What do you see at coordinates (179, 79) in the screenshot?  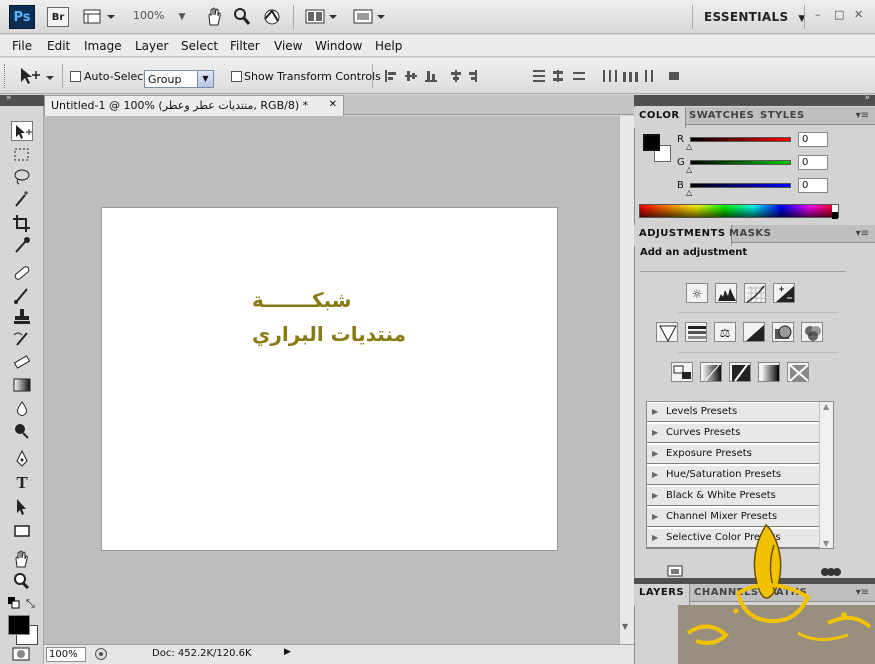 I see `auto-select-target-select: Group ▼` at bounding box center [179, 79].